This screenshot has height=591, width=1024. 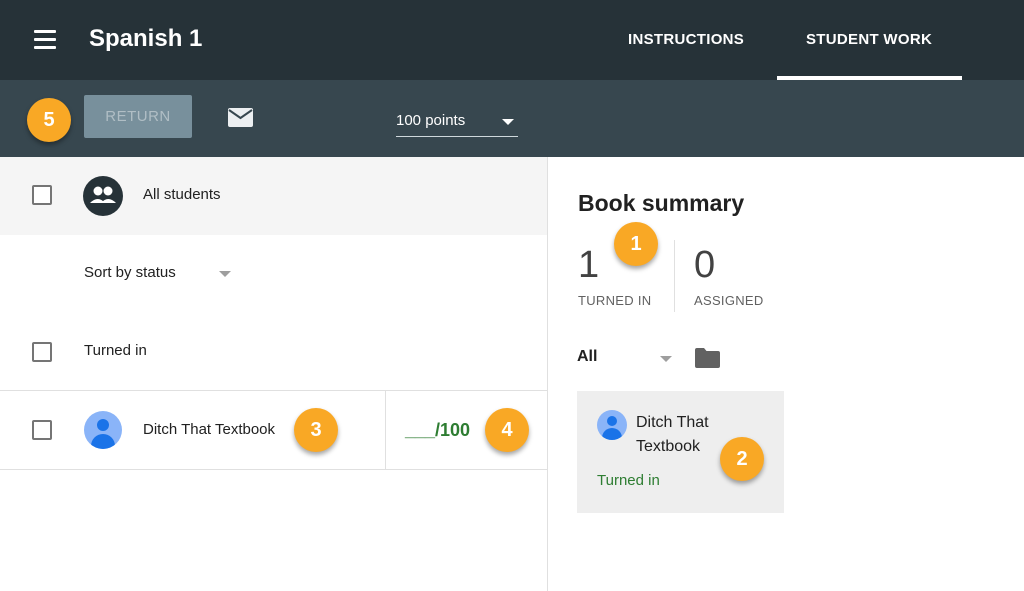 I want to click on callout-badge: 3, so click(x=316, y=430).